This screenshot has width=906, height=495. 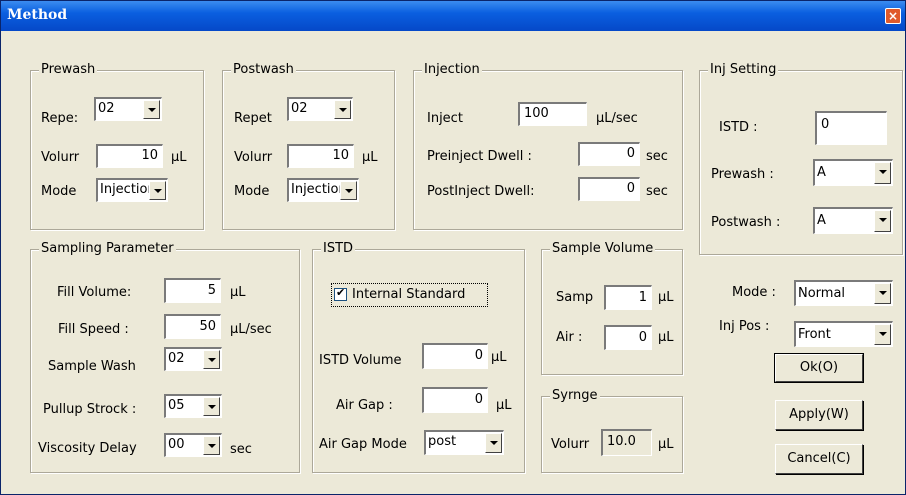 I want to click on inj-postwash-label: Postwash :, so click(x=746, y=222).